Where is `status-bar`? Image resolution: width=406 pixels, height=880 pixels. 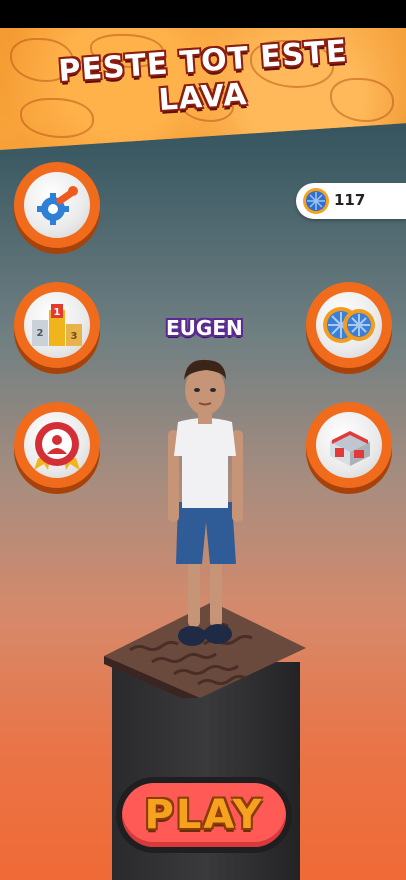
status-bar is located at coordinates (203, 14).